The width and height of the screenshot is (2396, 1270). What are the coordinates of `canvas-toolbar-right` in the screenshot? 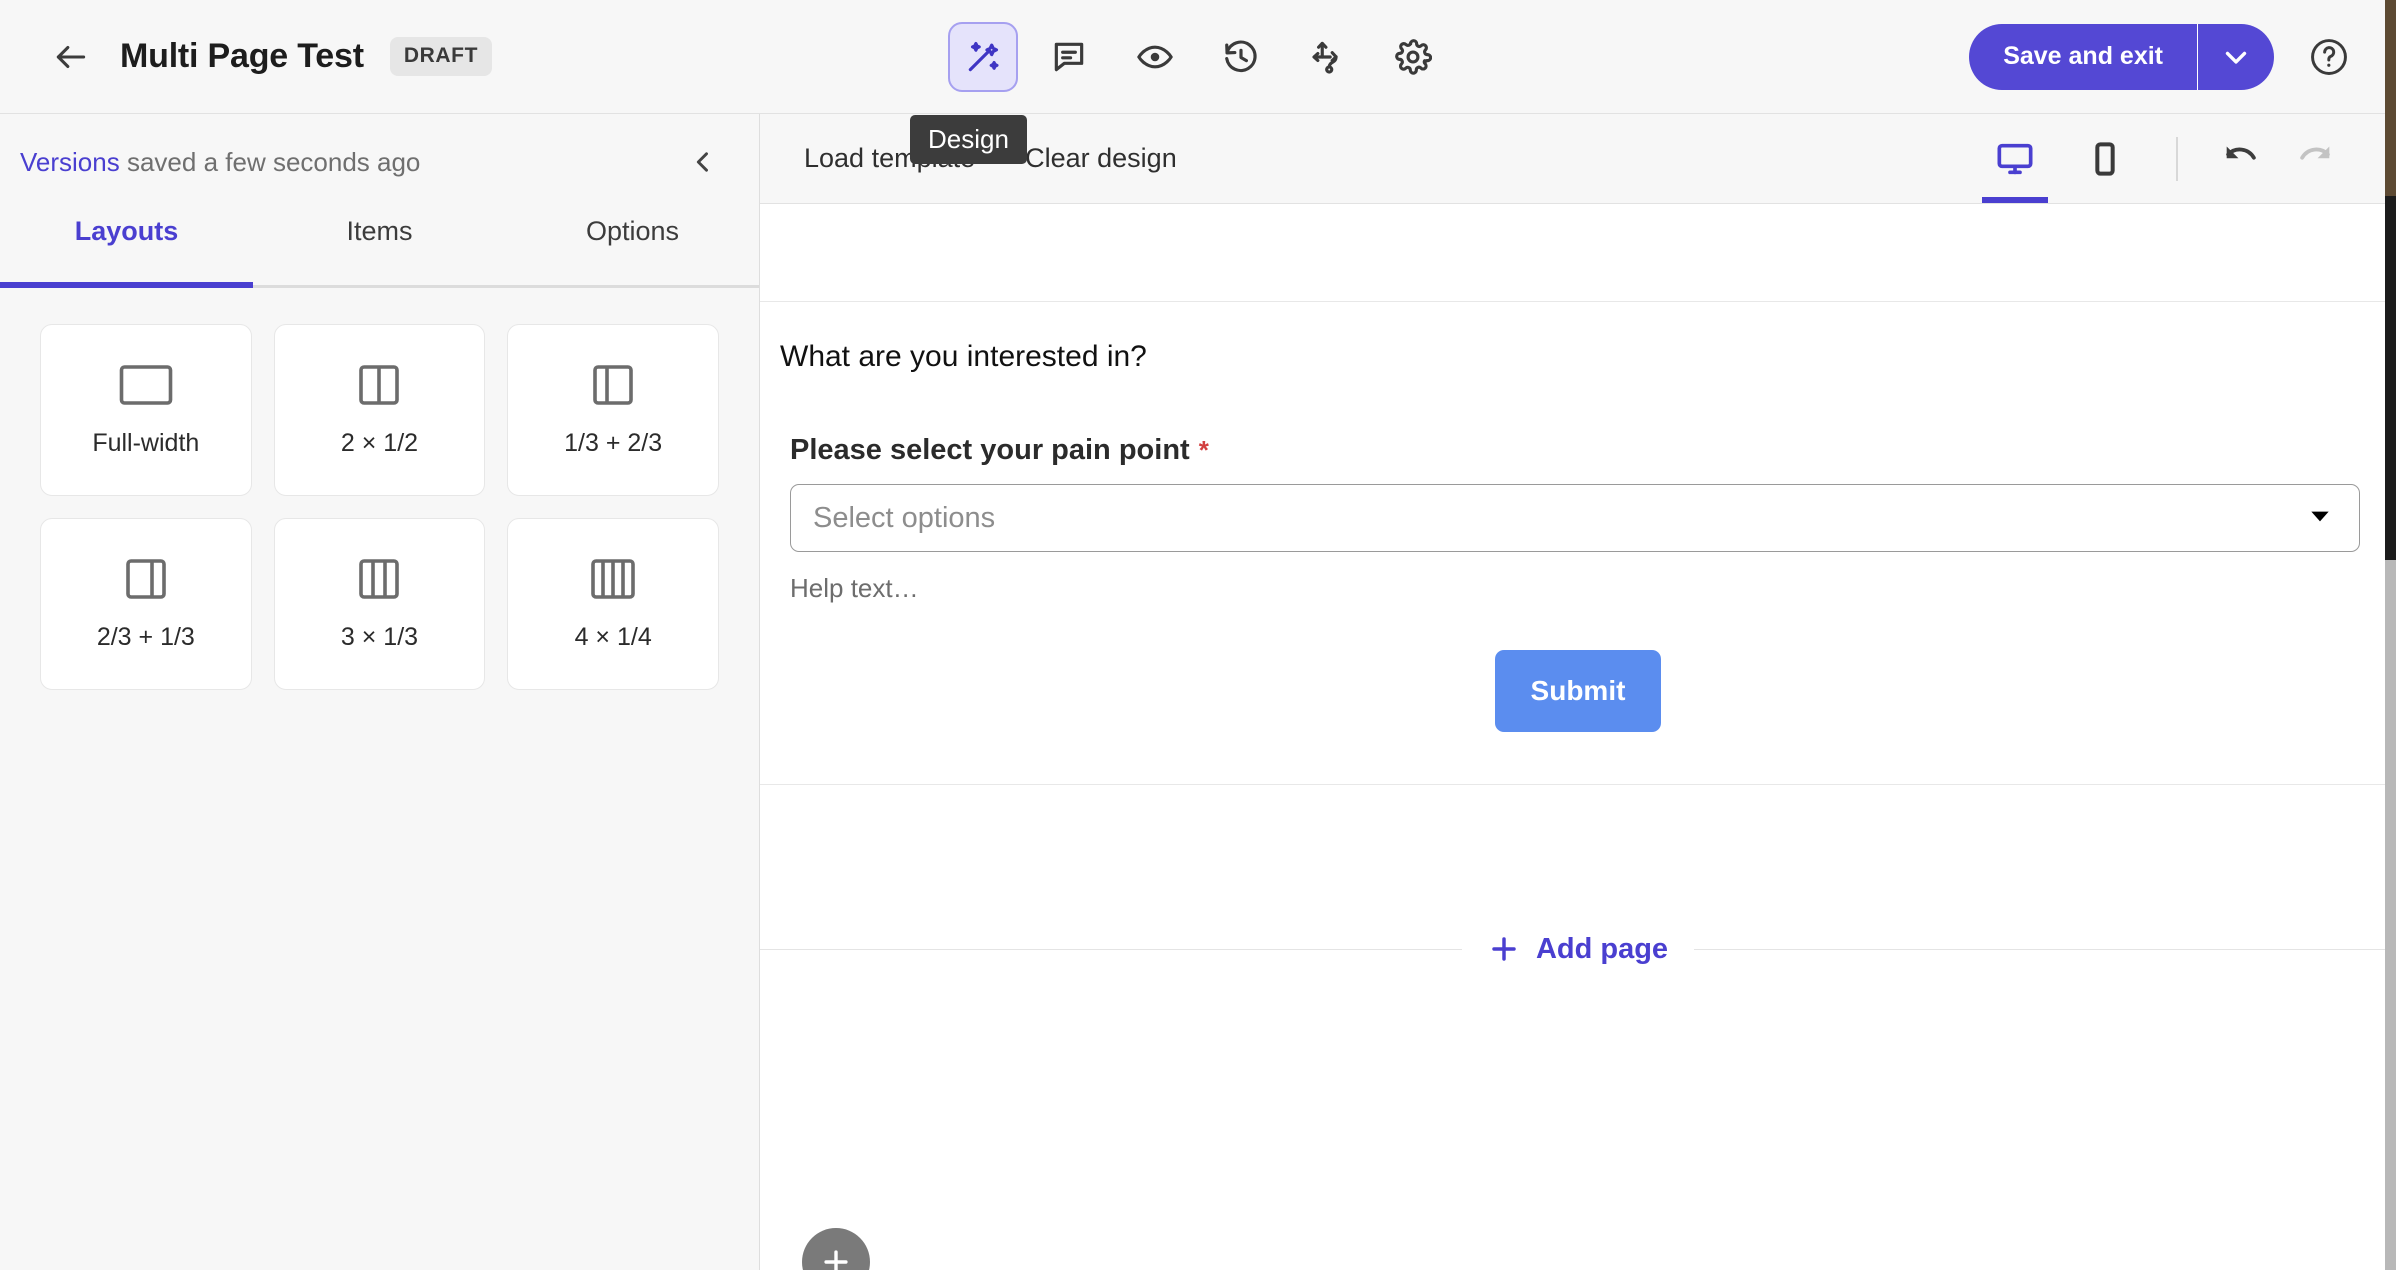 It's located at (2183, 158).